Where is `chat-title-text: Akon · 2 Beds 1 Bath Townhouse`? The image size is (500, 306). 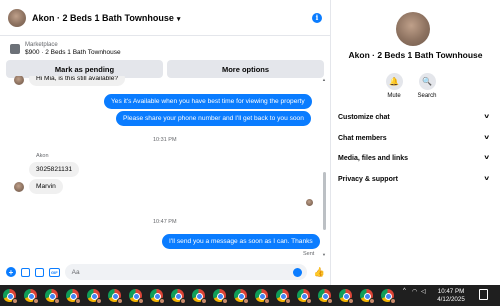 chat-title-text: Akon · 2 Beds 1 Bath Townhouse is located at coordinates (103, 17).